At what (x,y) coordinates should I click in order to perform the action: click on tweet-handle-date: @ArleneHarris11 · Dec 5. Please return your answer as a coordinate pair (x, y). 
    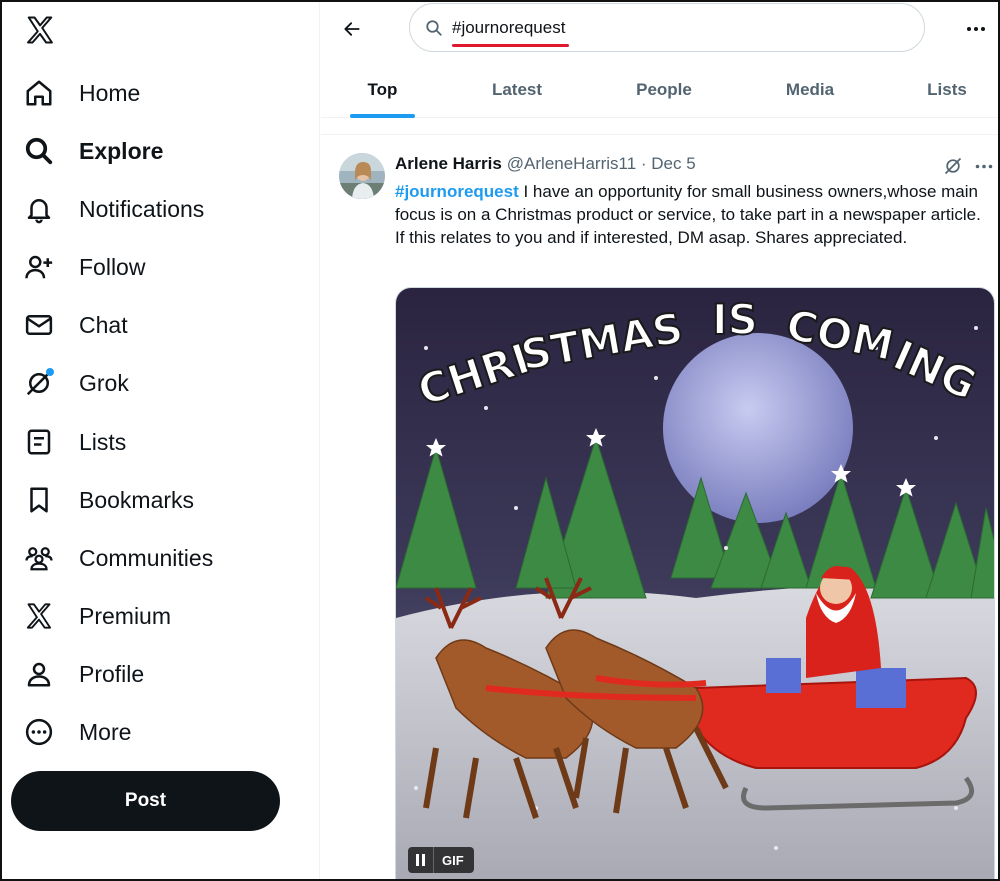
    Looking at the image, I should click on (601, 164).